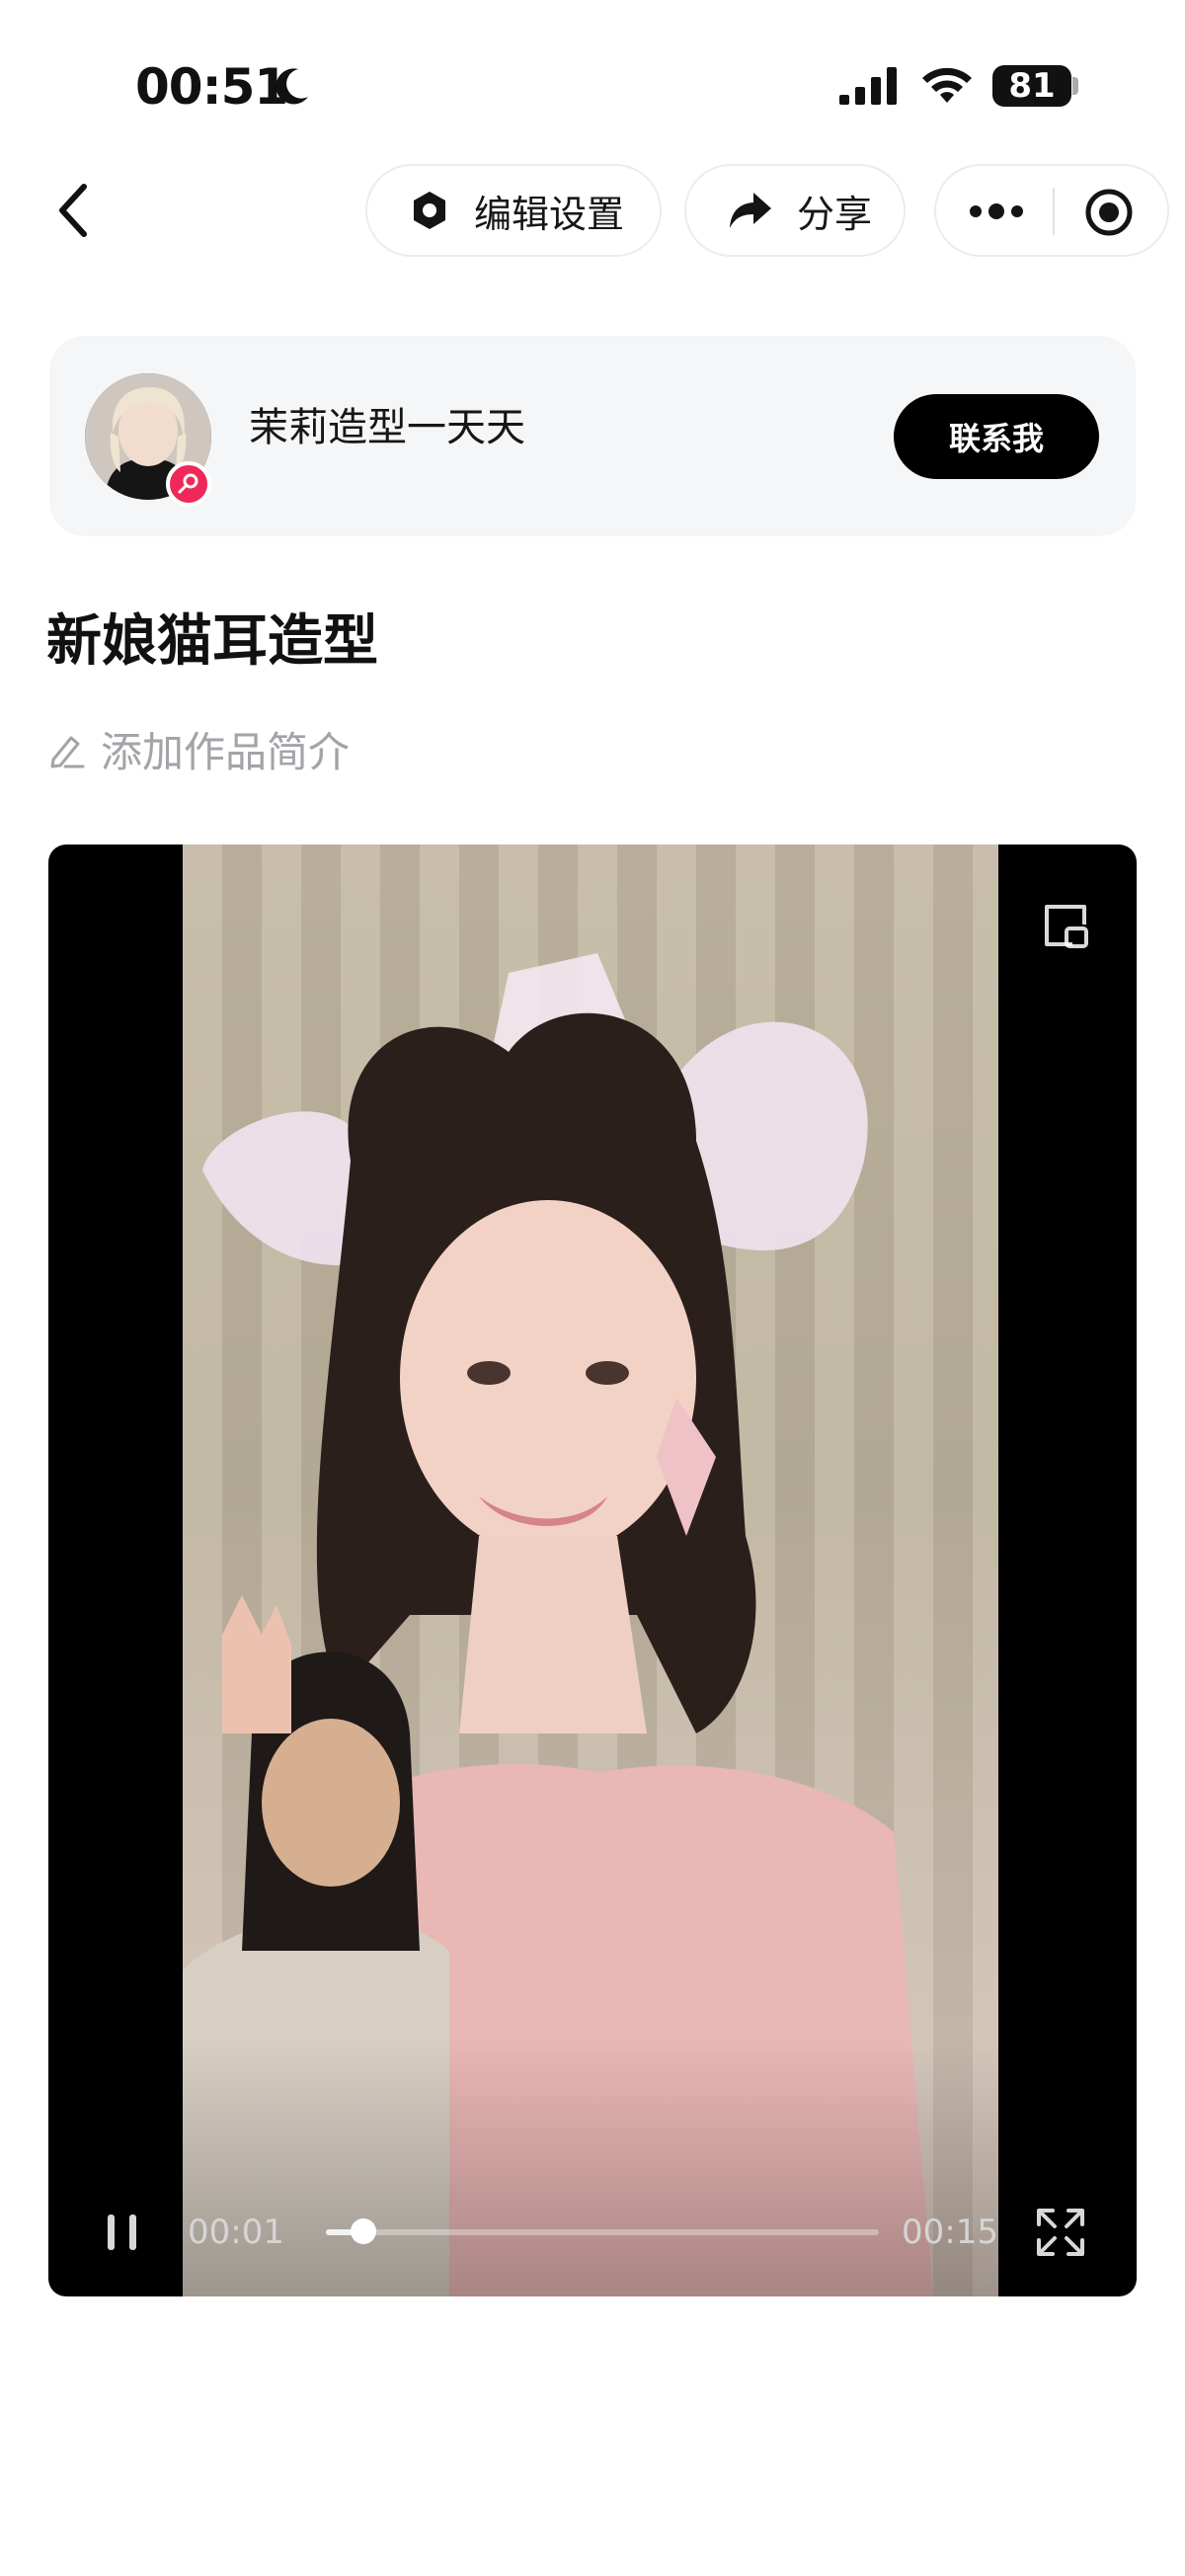 Image resolution: width=1185 pixels, height=2576 pixels. Describe the element at coordinates (835, 214) in the screenshot. I see `share-label: 分享` at that location.